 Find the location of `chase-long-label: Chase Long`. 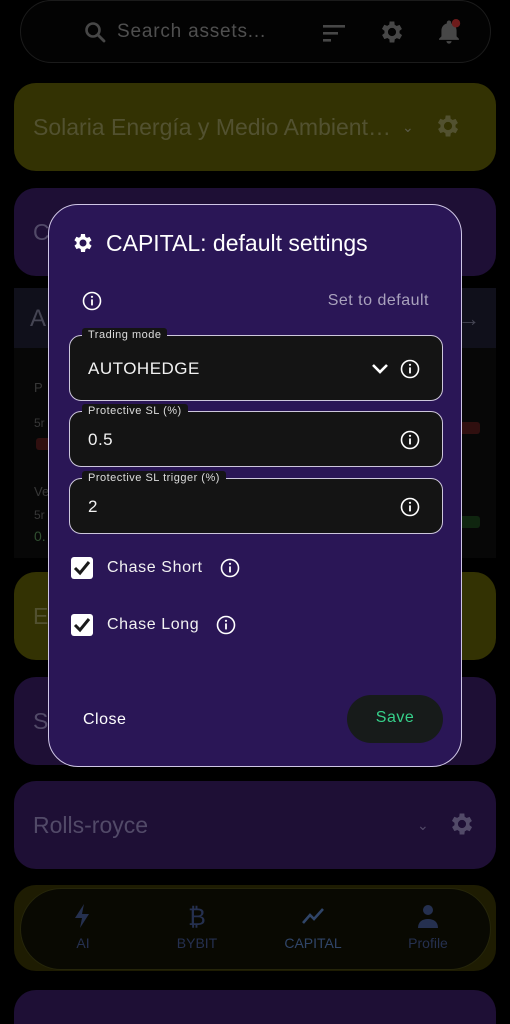

chase-long-label: Chase Long is located at coordinates (153, 625).